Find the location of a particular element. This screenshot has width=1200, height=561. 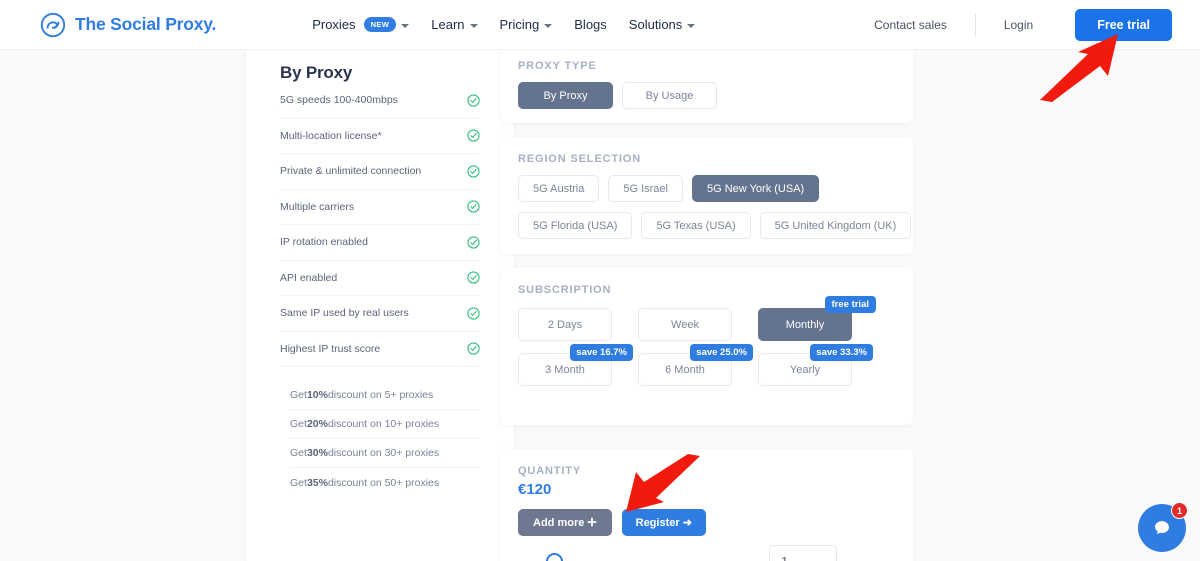

feature-label: Highest IP trust score is located at coordinates (330, 348).